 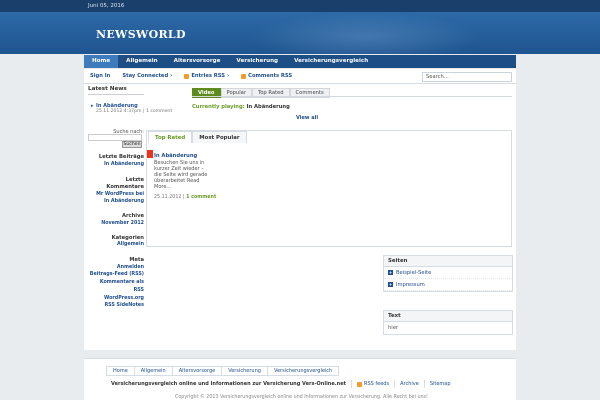 What do you see at coordinates (448, 316) in the screenshot?
I see `text-heading: Text` at bounding box center [448, 316].